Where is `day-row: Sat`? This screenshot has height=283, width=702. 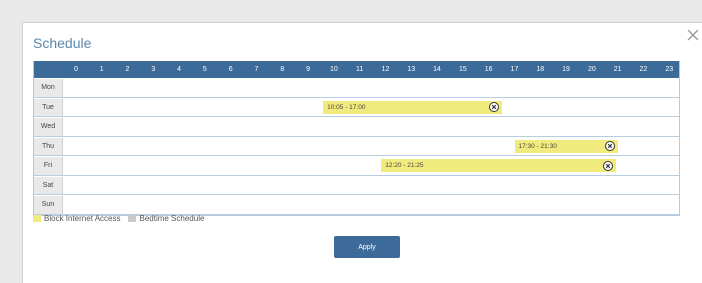
day-row: Sat is located at coordinates (356, 185).